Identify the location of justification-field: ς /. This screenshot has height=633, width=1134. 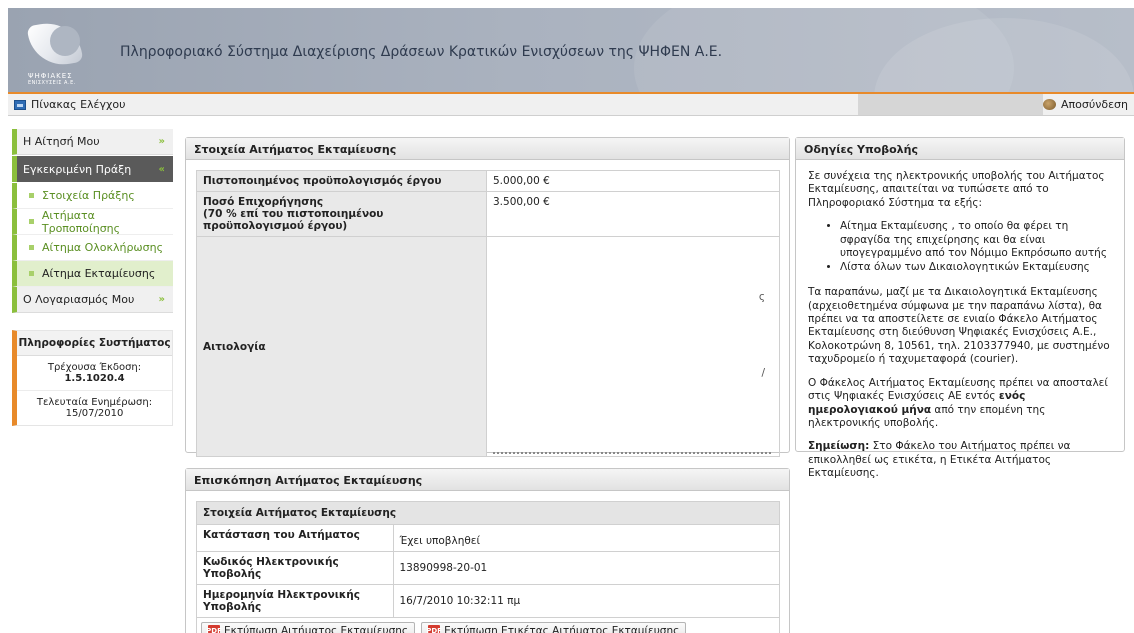
(633, 346).